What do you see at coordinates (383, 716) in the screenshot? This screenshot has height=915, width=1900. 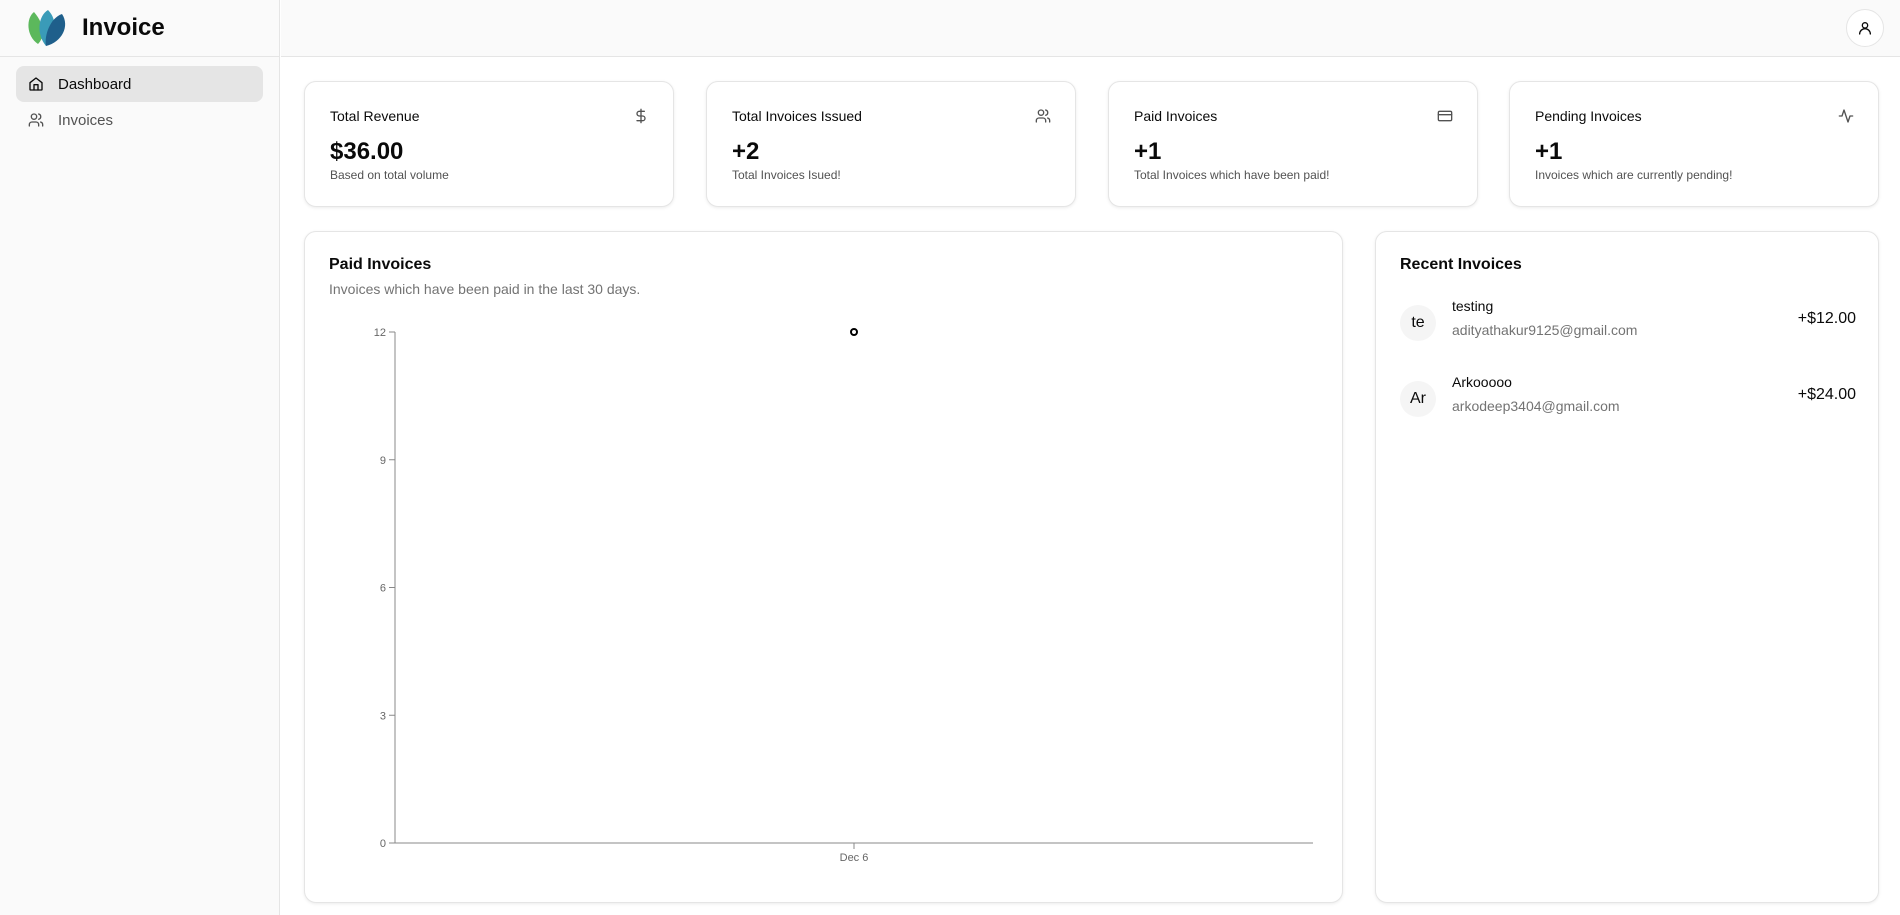 I see `y-tick-label: 3` at bounding box center [383, 716].